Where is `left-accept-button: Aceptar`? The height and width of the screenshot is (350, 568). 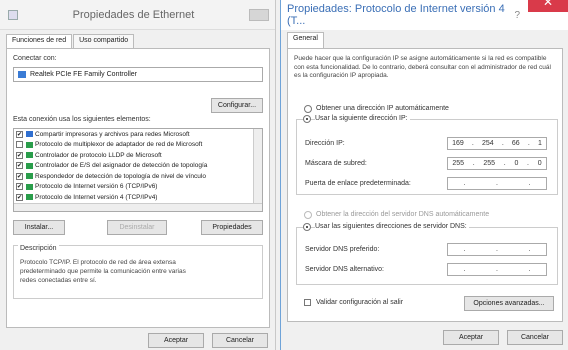 left-accept-button: Aceptar is located at coordinates (176, 340).